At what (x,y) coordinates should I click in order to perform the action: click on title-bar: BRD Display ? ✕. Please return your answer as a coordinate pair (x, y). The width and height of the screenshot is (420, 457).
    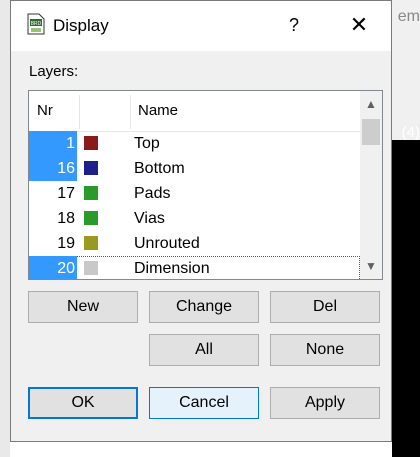
    Looking at the image, I should click on (201, 26).